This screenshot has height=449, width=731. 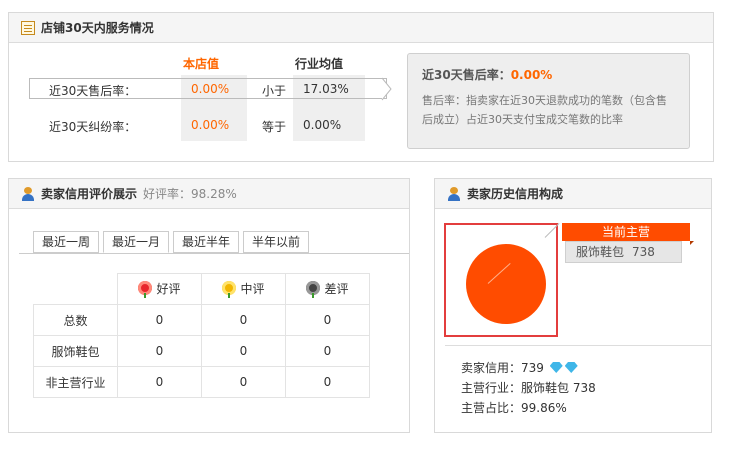 What do you see at coordinates (643, 252) in the screenshot?
I see `legend-item-value: 738` at bounding box center [643, 252].